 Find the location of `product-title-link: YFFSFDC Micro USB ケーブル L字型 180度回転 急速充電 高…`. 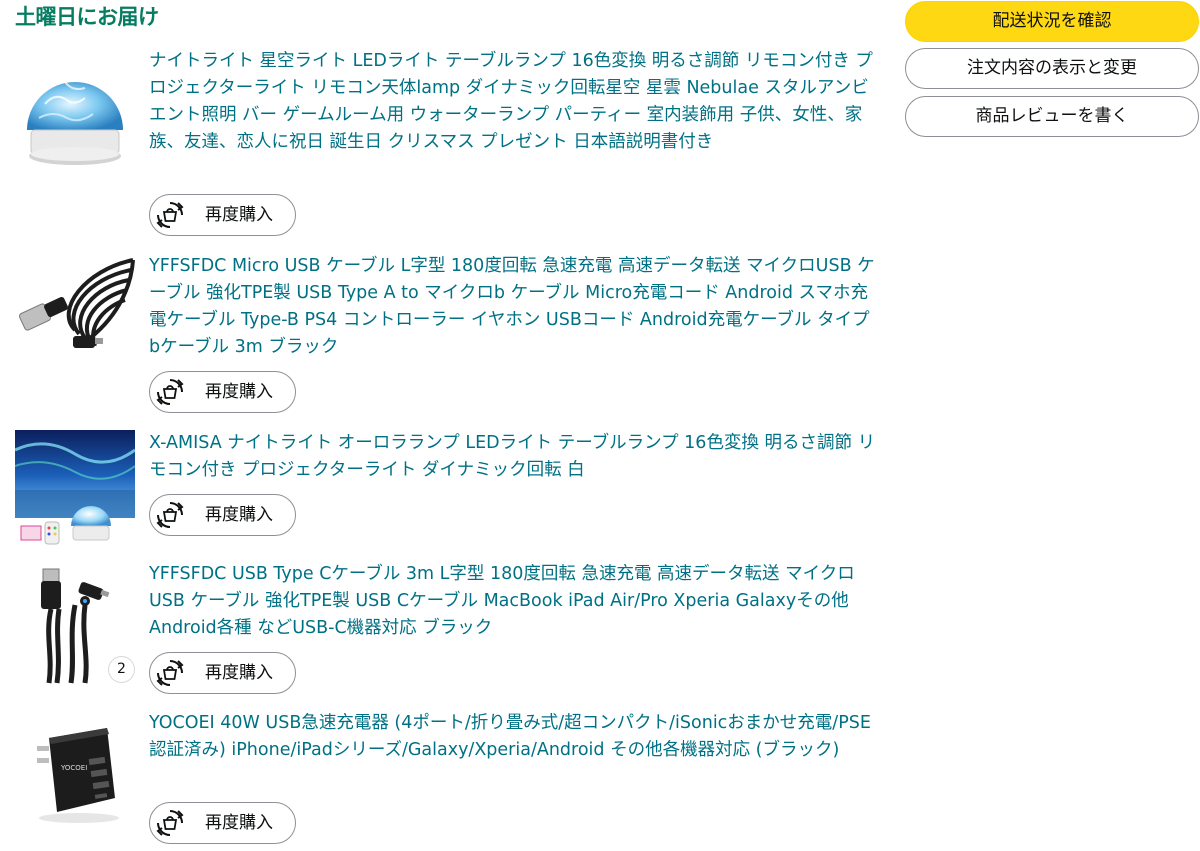

product-title-link: YFFSFDC Micro USB ケーブル L字型 180度回転 急速充電 高… is located at coordinates (514, 307).